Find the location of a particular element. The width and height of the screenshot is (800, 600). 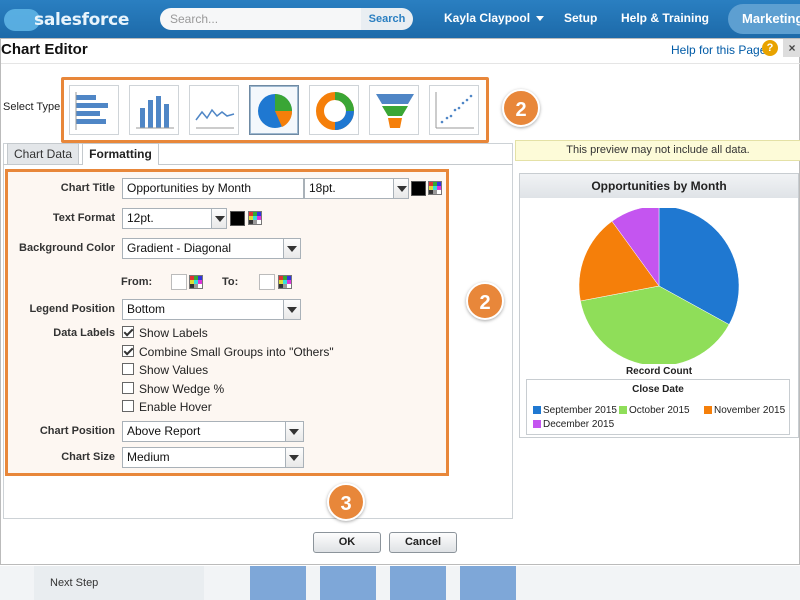

tab-divider is located at coordinates (258, 164).